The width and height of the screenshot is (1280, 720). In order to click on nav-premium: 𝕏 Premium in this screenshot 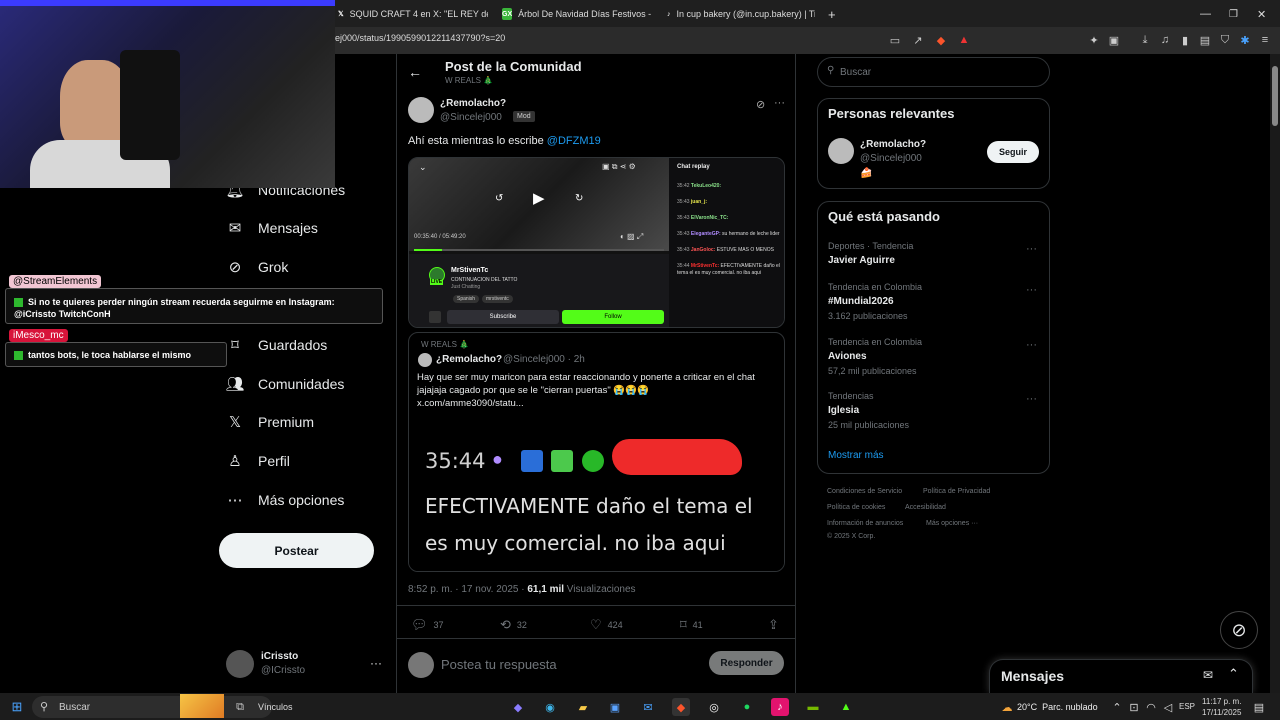, I will do `click(270, 422)`.